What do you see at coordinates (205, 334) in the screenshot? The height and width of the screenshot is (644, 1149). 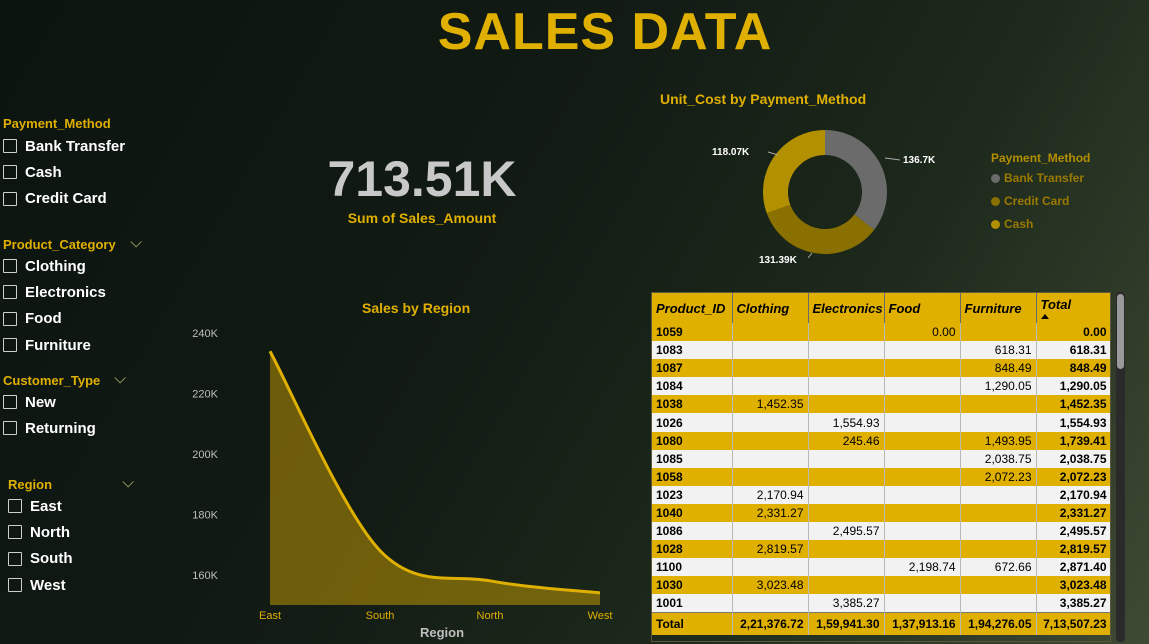 I see `y-tick-label: 240K` at bounding box center [205, 334].